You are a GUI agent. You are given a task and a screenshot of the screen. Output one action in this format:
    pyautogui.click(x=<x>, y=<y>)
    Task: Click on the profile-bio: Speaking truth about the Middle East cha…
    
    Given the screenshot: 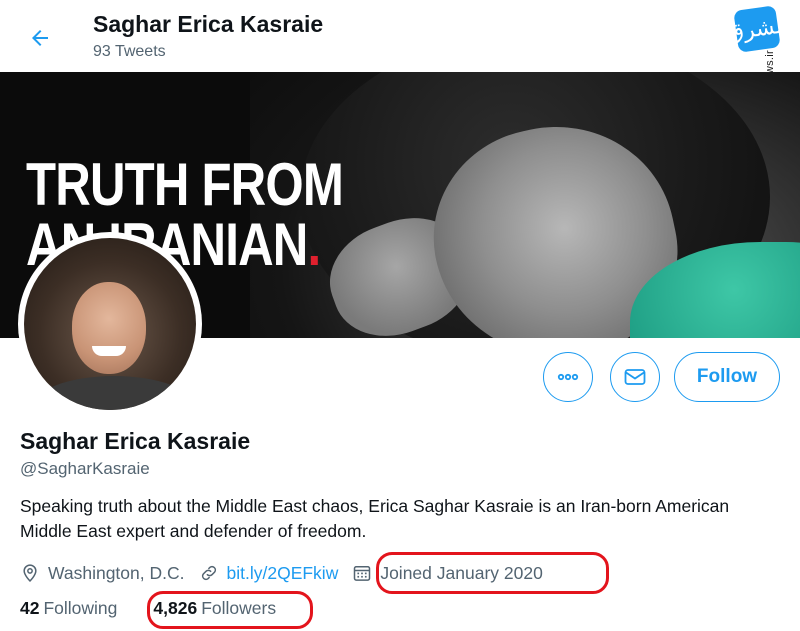 What is the action you would take?
    pyautogui.click(x=375, y=518)
    